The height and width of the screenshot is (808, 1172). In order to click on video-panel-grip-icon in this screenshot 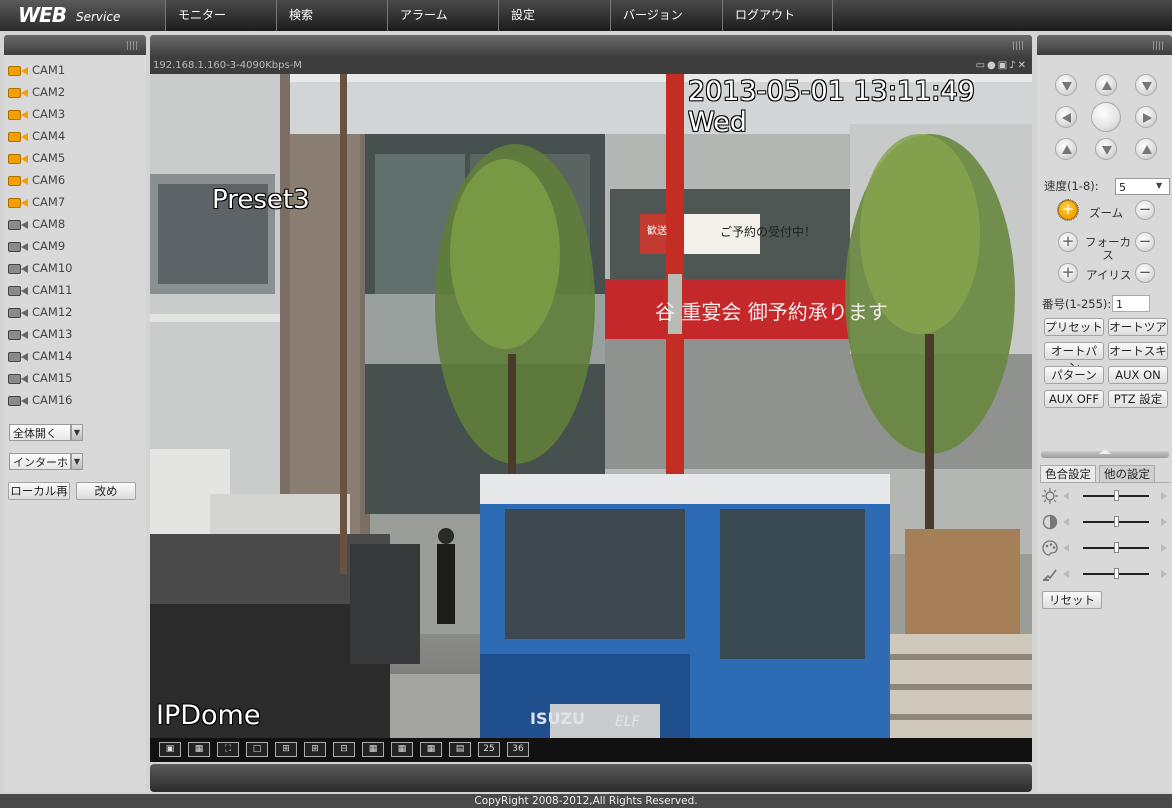, I will do `click(1018, 45)`.